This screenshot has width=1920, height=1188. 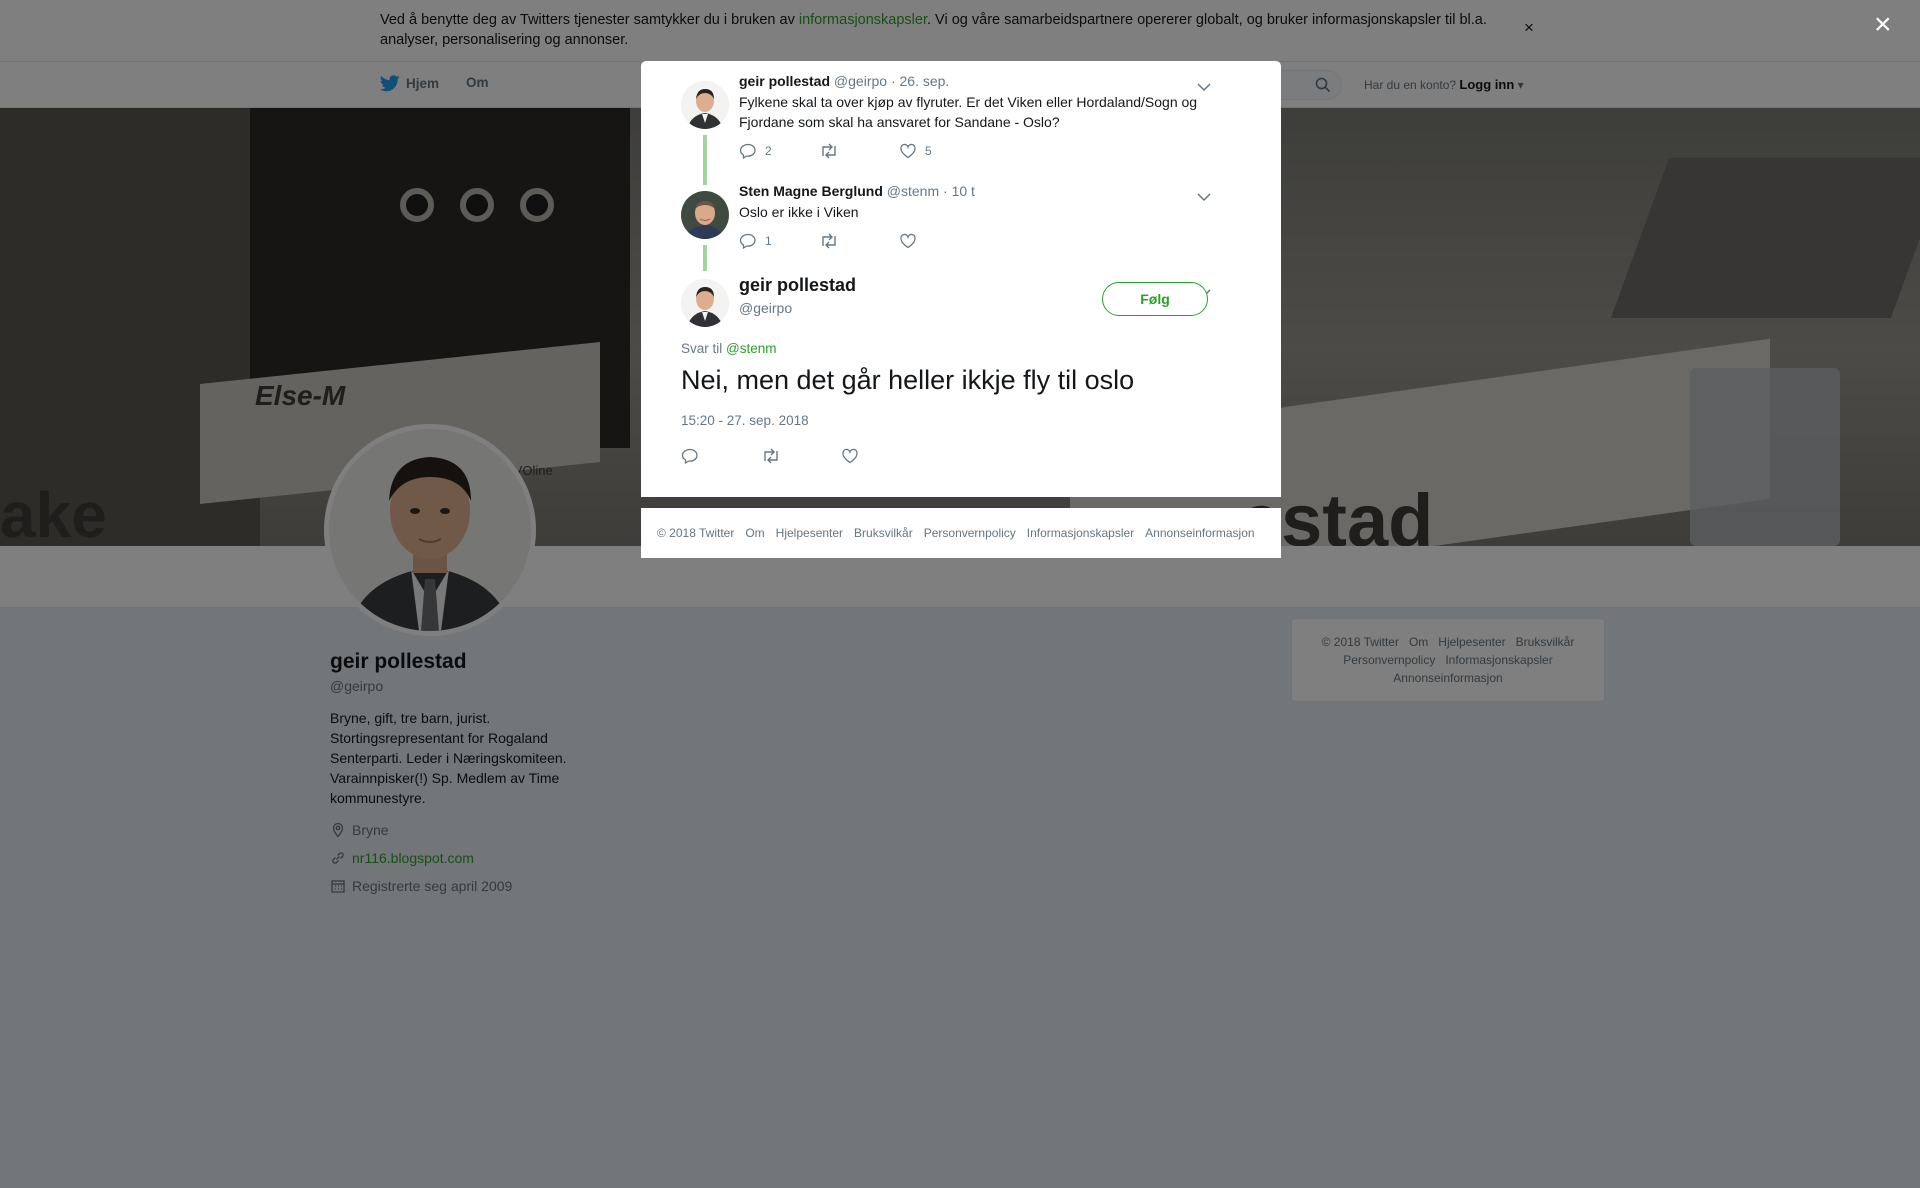 What do you see at coordinates (768, 241) in the screenshot?
I see `reply-count: 1` at bounding box center [768, 241].